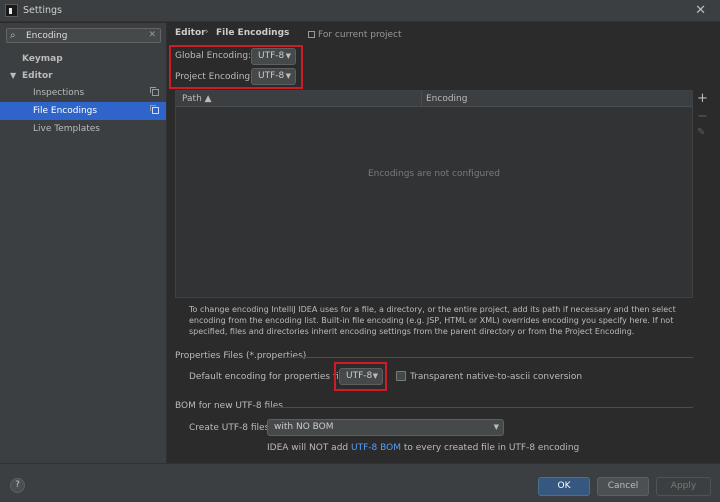 The image size is (720, 502). What do you see at coordinates (434, 174) in the screenshot?
I see `empty-table-text: Encodings are not configured` at bounding box center [434, 174].